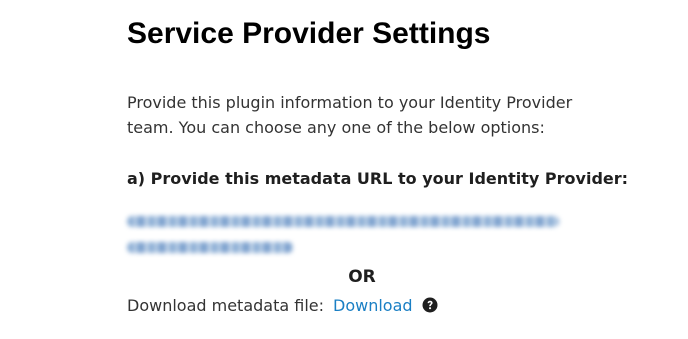 The width and height of the screenshot is (688, 339). What do you see at coordinates (430, 305) in the screenshot?
I see `question-circle-icon` at bounding box center [430, 305].